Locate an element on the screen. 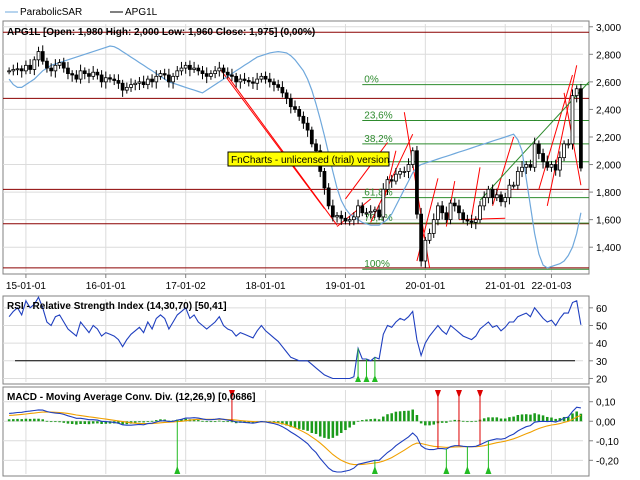 This screenshot has width=640, height=480. price-y-tick-label: 2,000 is located at coordinates (608, 166).